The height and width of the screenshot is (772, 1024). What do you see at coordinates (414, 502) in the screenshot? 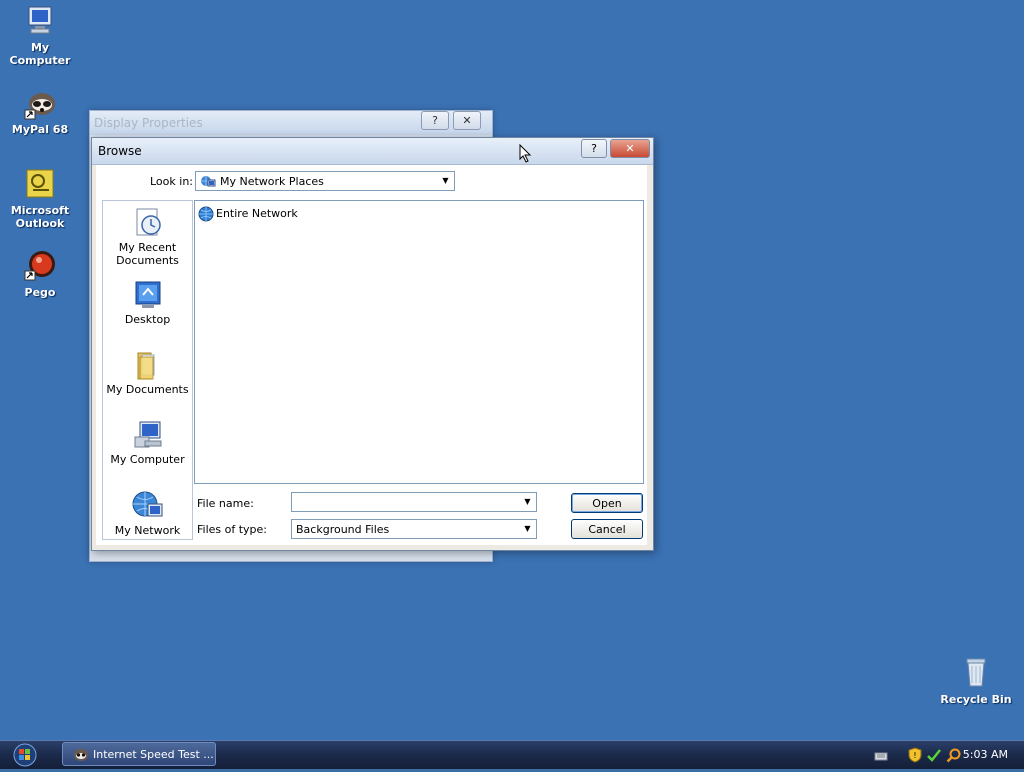
I see `file-name-field: ▼` at bounding box center [414, 502].